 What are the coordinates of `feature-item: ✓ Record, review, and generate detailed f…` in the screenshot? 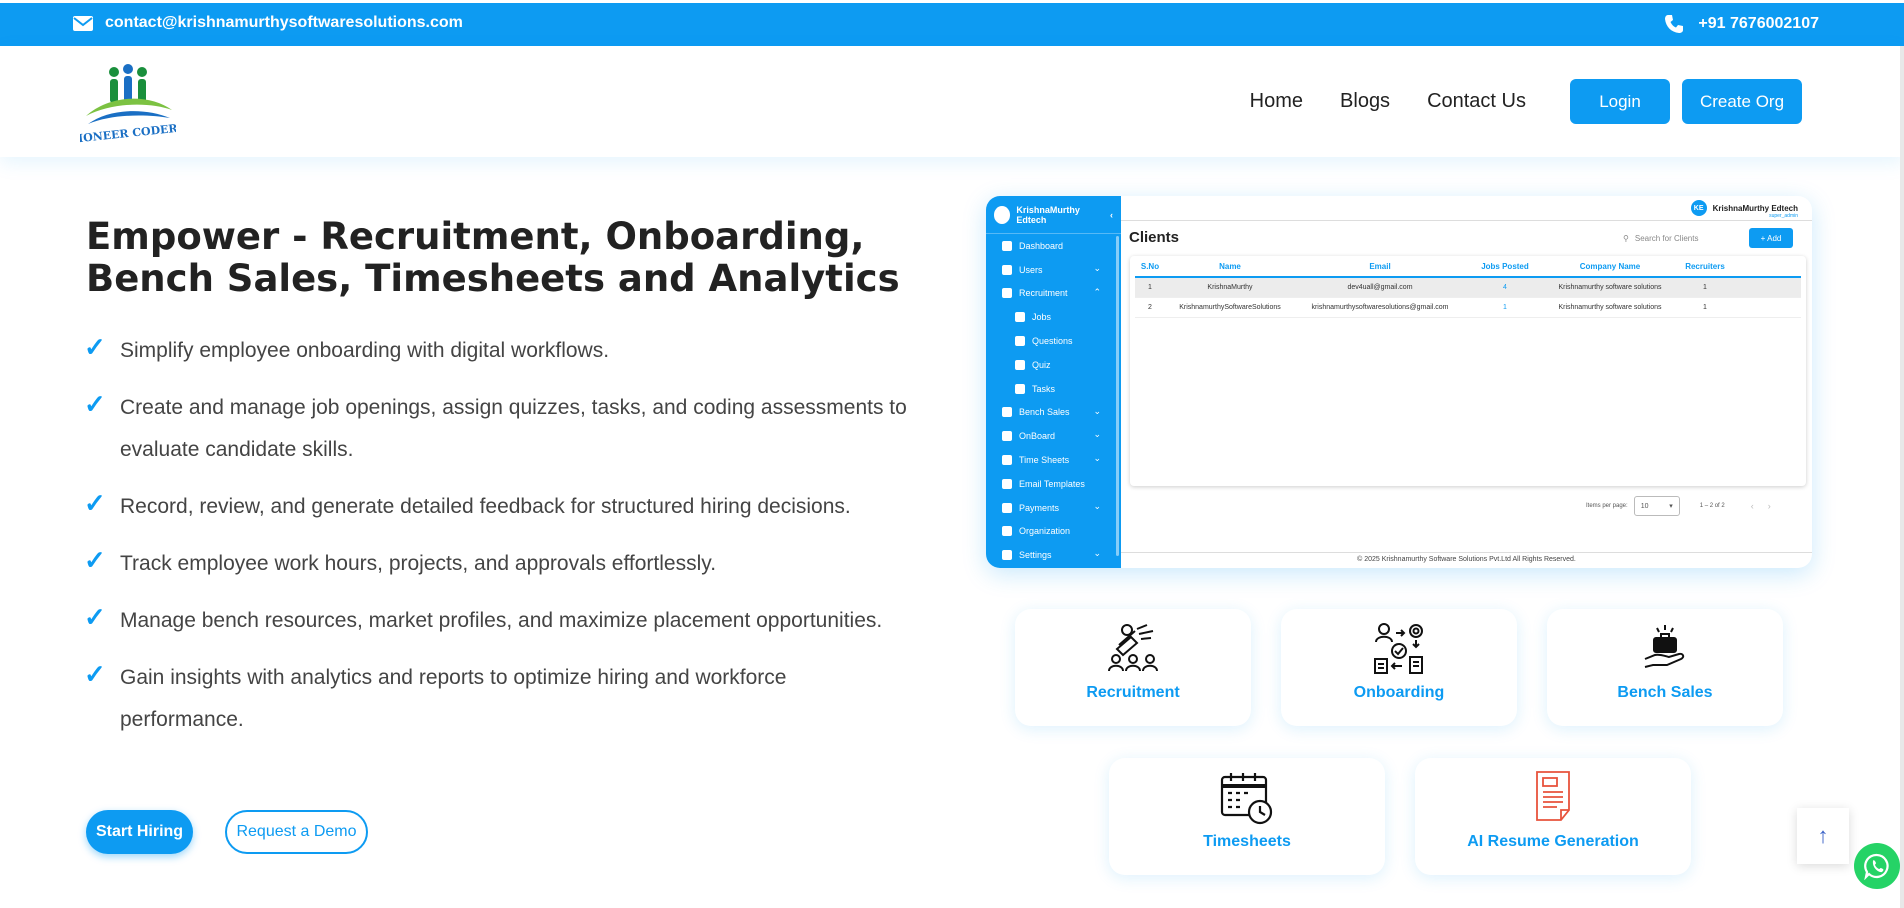 It's located at (499, 507).